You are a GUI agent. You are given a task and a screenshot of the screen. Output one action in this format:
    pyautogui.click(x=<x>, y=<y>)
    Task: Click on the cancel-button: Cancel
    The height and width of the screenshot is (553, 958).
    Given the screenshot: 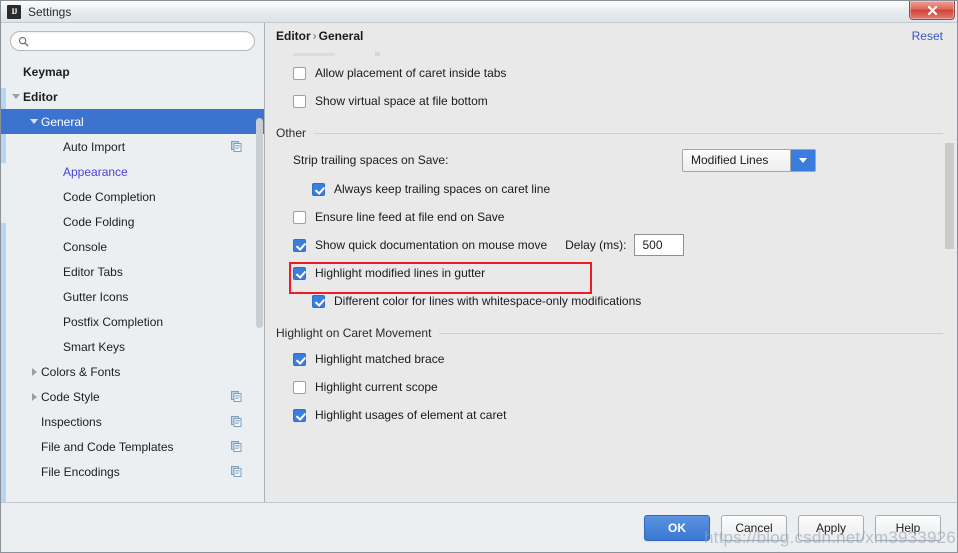 What is the action you would take?
    pyautogui.click(x=754, y=527)
    